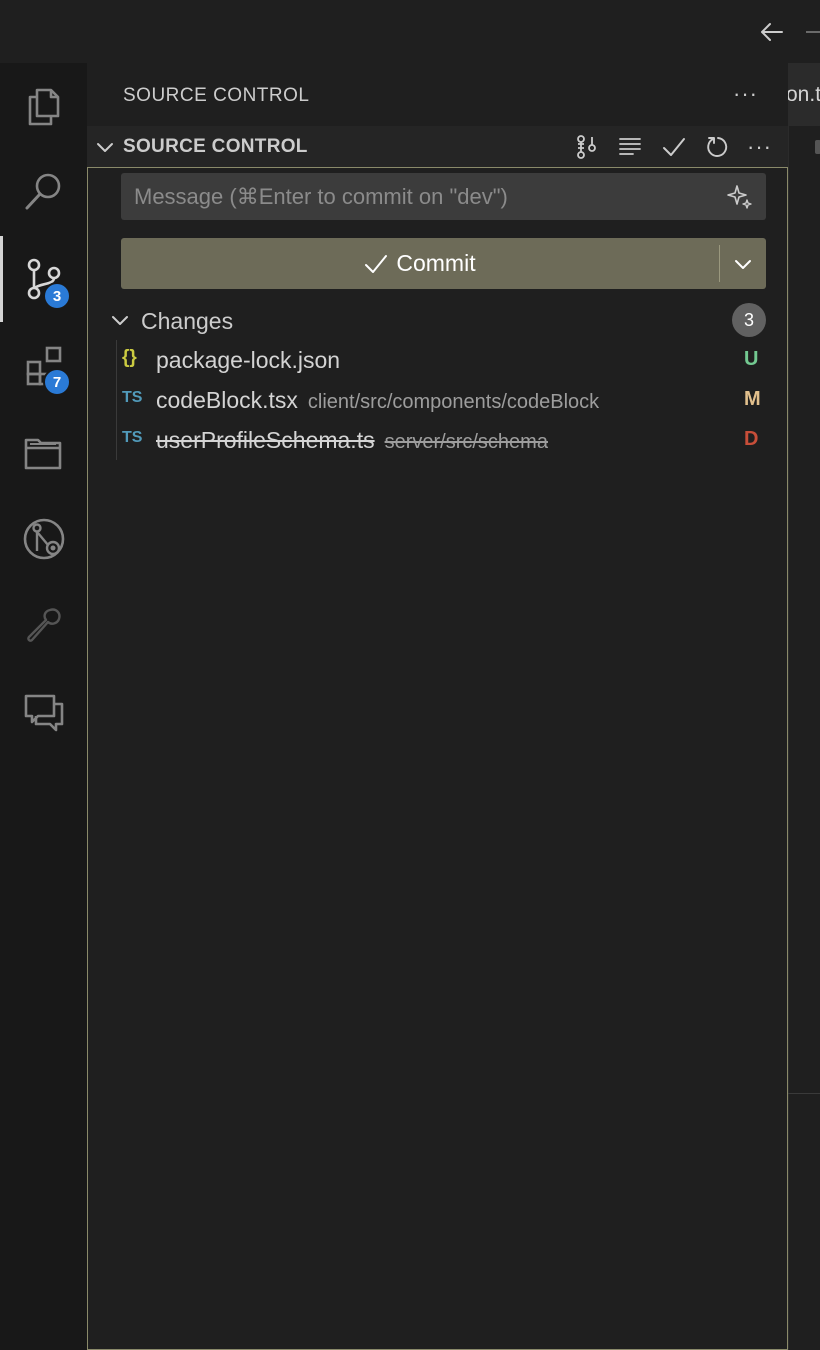 This screenshot has width=820, height=1350. I want to click on view-graph-button, so click(586, 147).